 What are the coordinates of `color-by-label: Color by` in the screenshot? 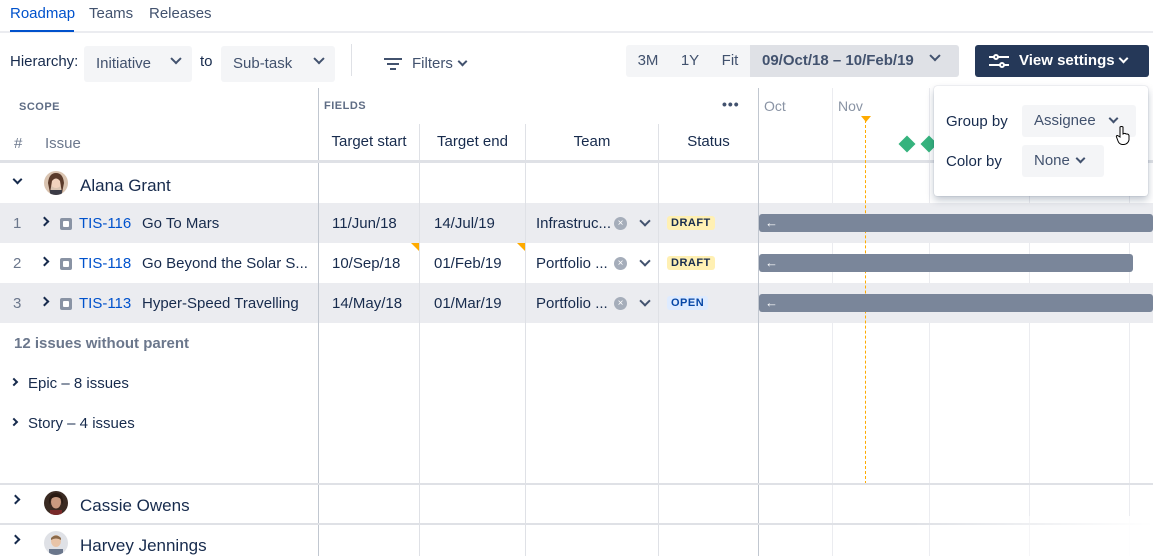 It's located at (974, 161).